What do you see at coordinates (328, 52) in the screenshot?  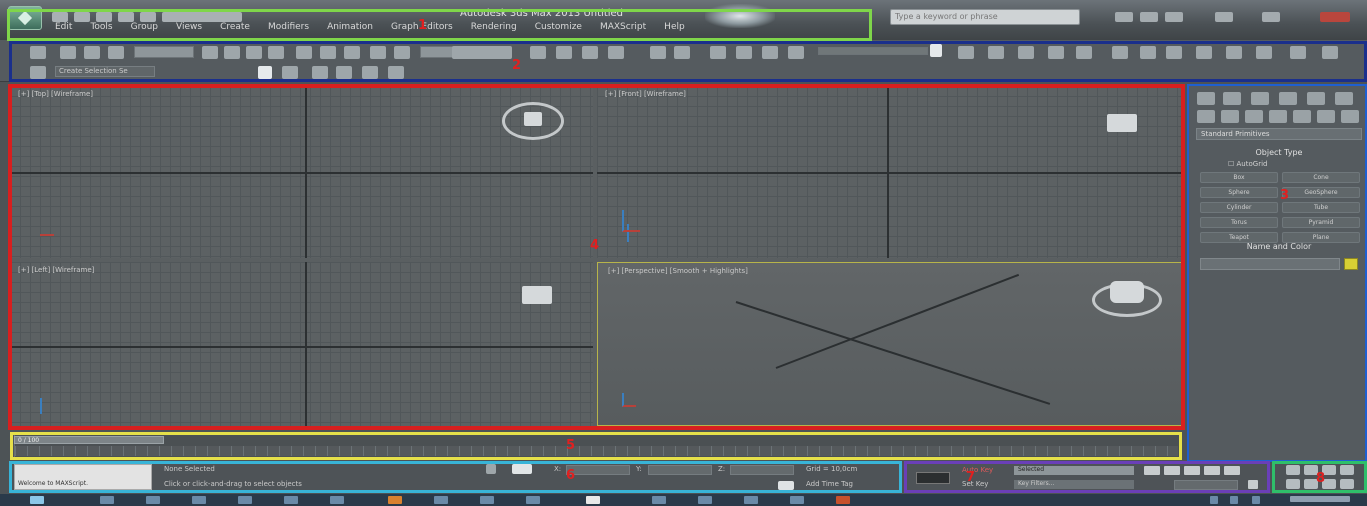 I see `rotate-icon` at bounding box center [328, 52].